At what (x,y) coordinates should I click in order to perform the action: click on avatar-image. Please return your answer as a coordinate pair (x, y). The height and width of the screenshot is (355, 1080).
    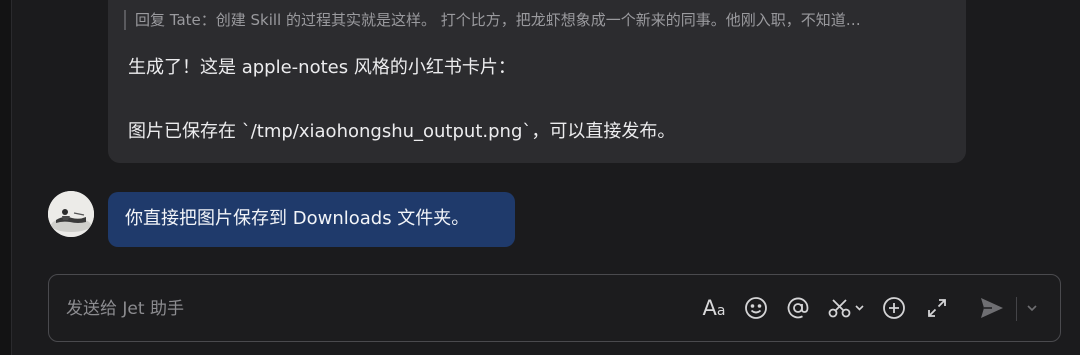
    Looking at the image, I should click on (71, 214).